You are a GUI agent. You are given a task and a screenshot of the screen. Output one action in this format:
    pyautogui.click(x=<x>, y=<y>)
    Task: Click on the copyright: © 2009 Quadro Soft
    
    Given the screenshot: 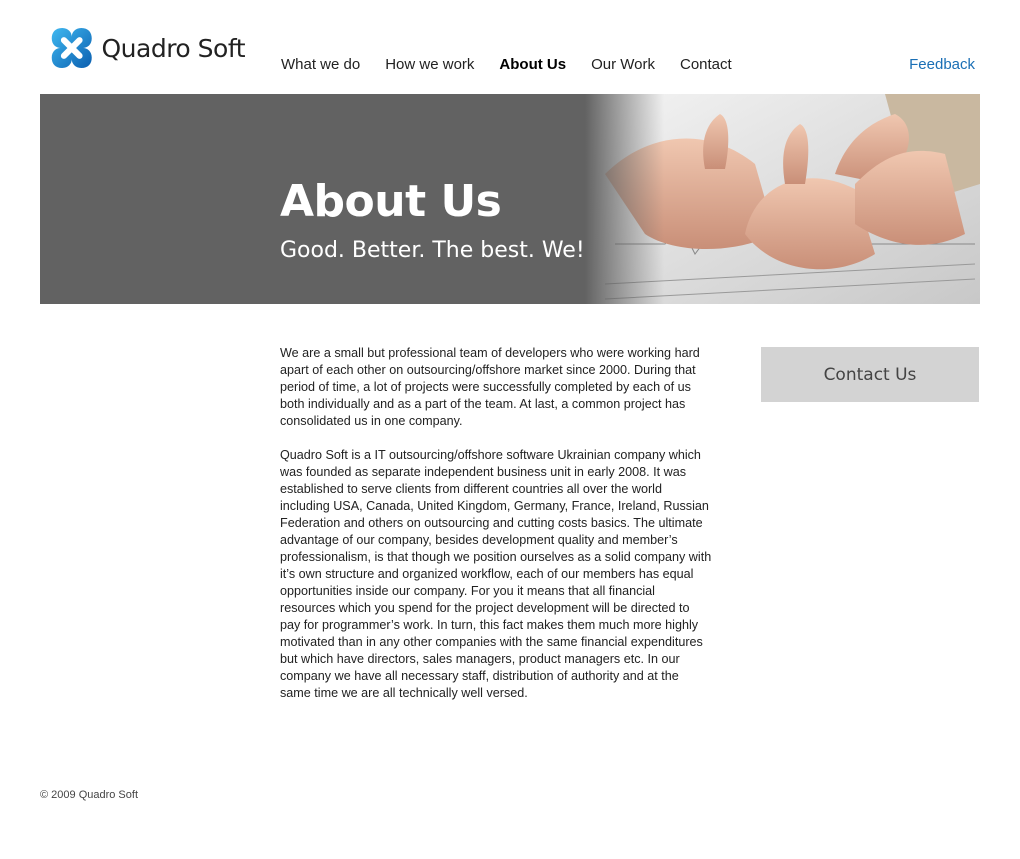 What is the action you would take?
    pyautogui.click(x=89, y=795)
    